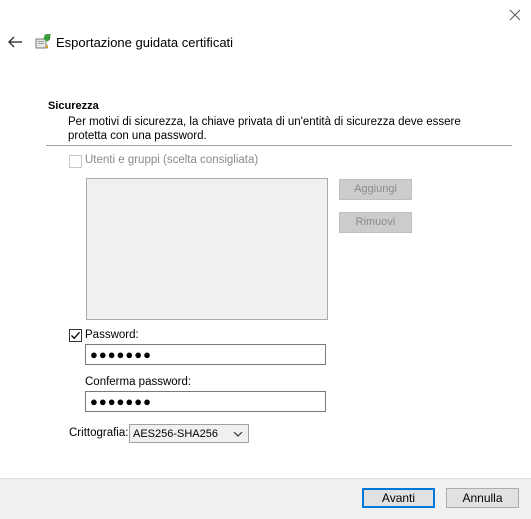 This screenshot has height=519, width=531. I want to click on divider, so click(279, 145).